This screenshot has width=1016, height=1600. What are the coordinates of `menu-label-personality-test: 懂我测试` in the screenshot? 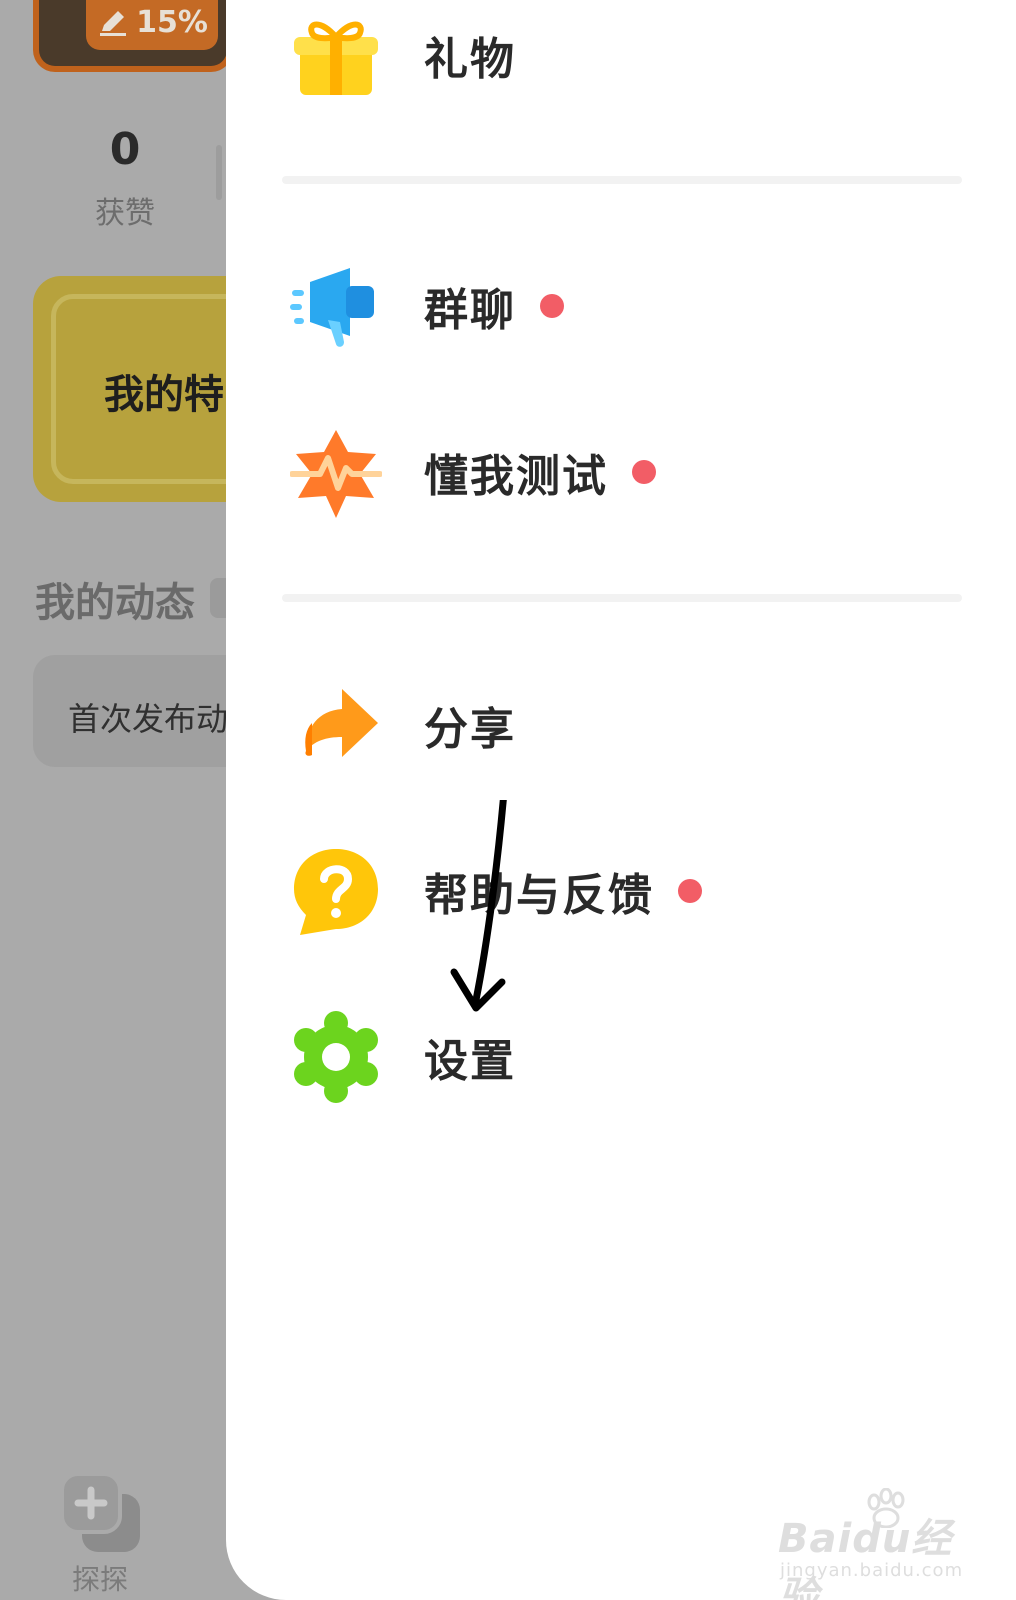 It's located at (516, 476).